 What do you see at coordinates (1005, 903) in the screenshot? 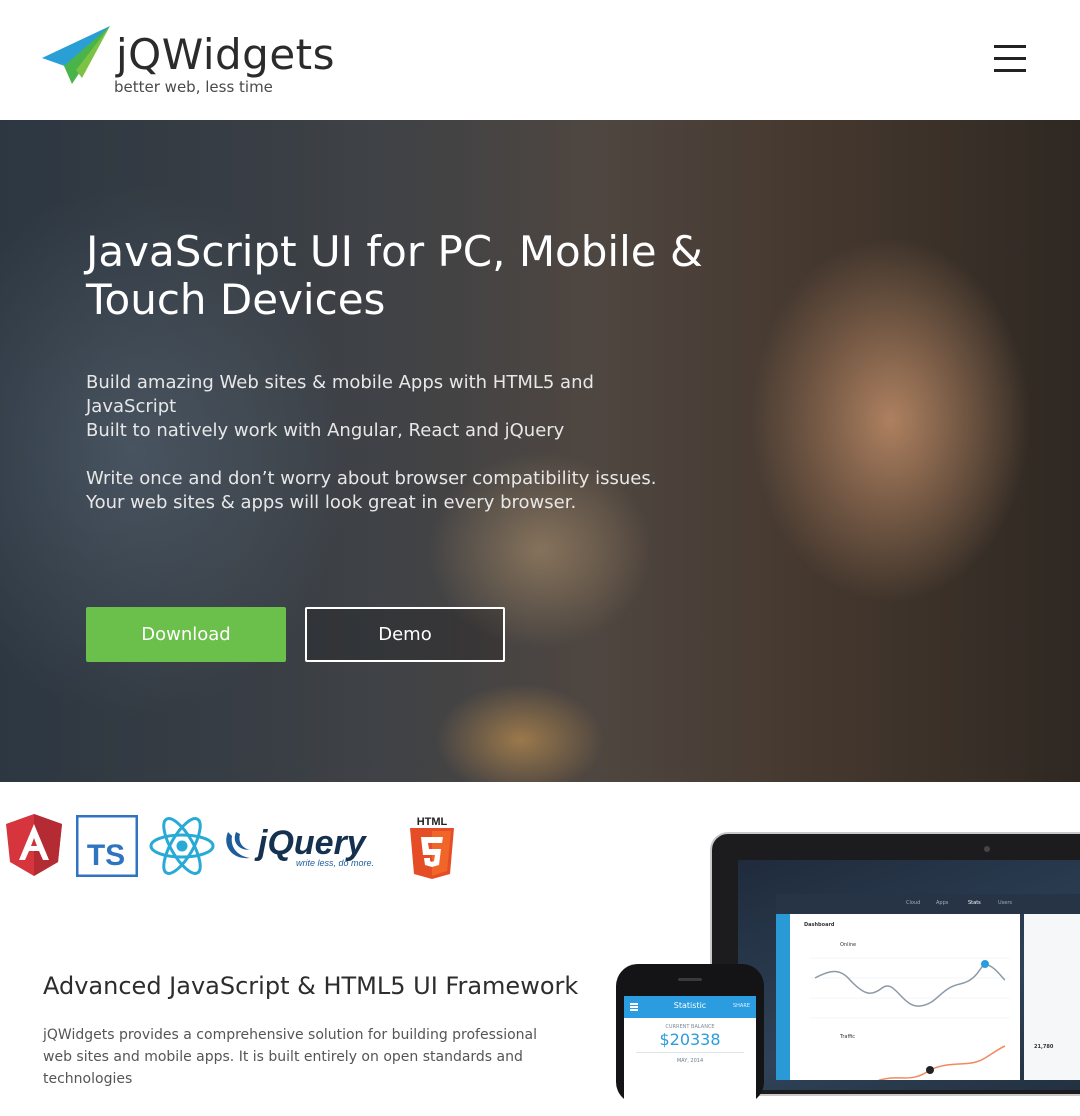
I see `dashboard-tab: Users` at bounding box center [1005, 903].